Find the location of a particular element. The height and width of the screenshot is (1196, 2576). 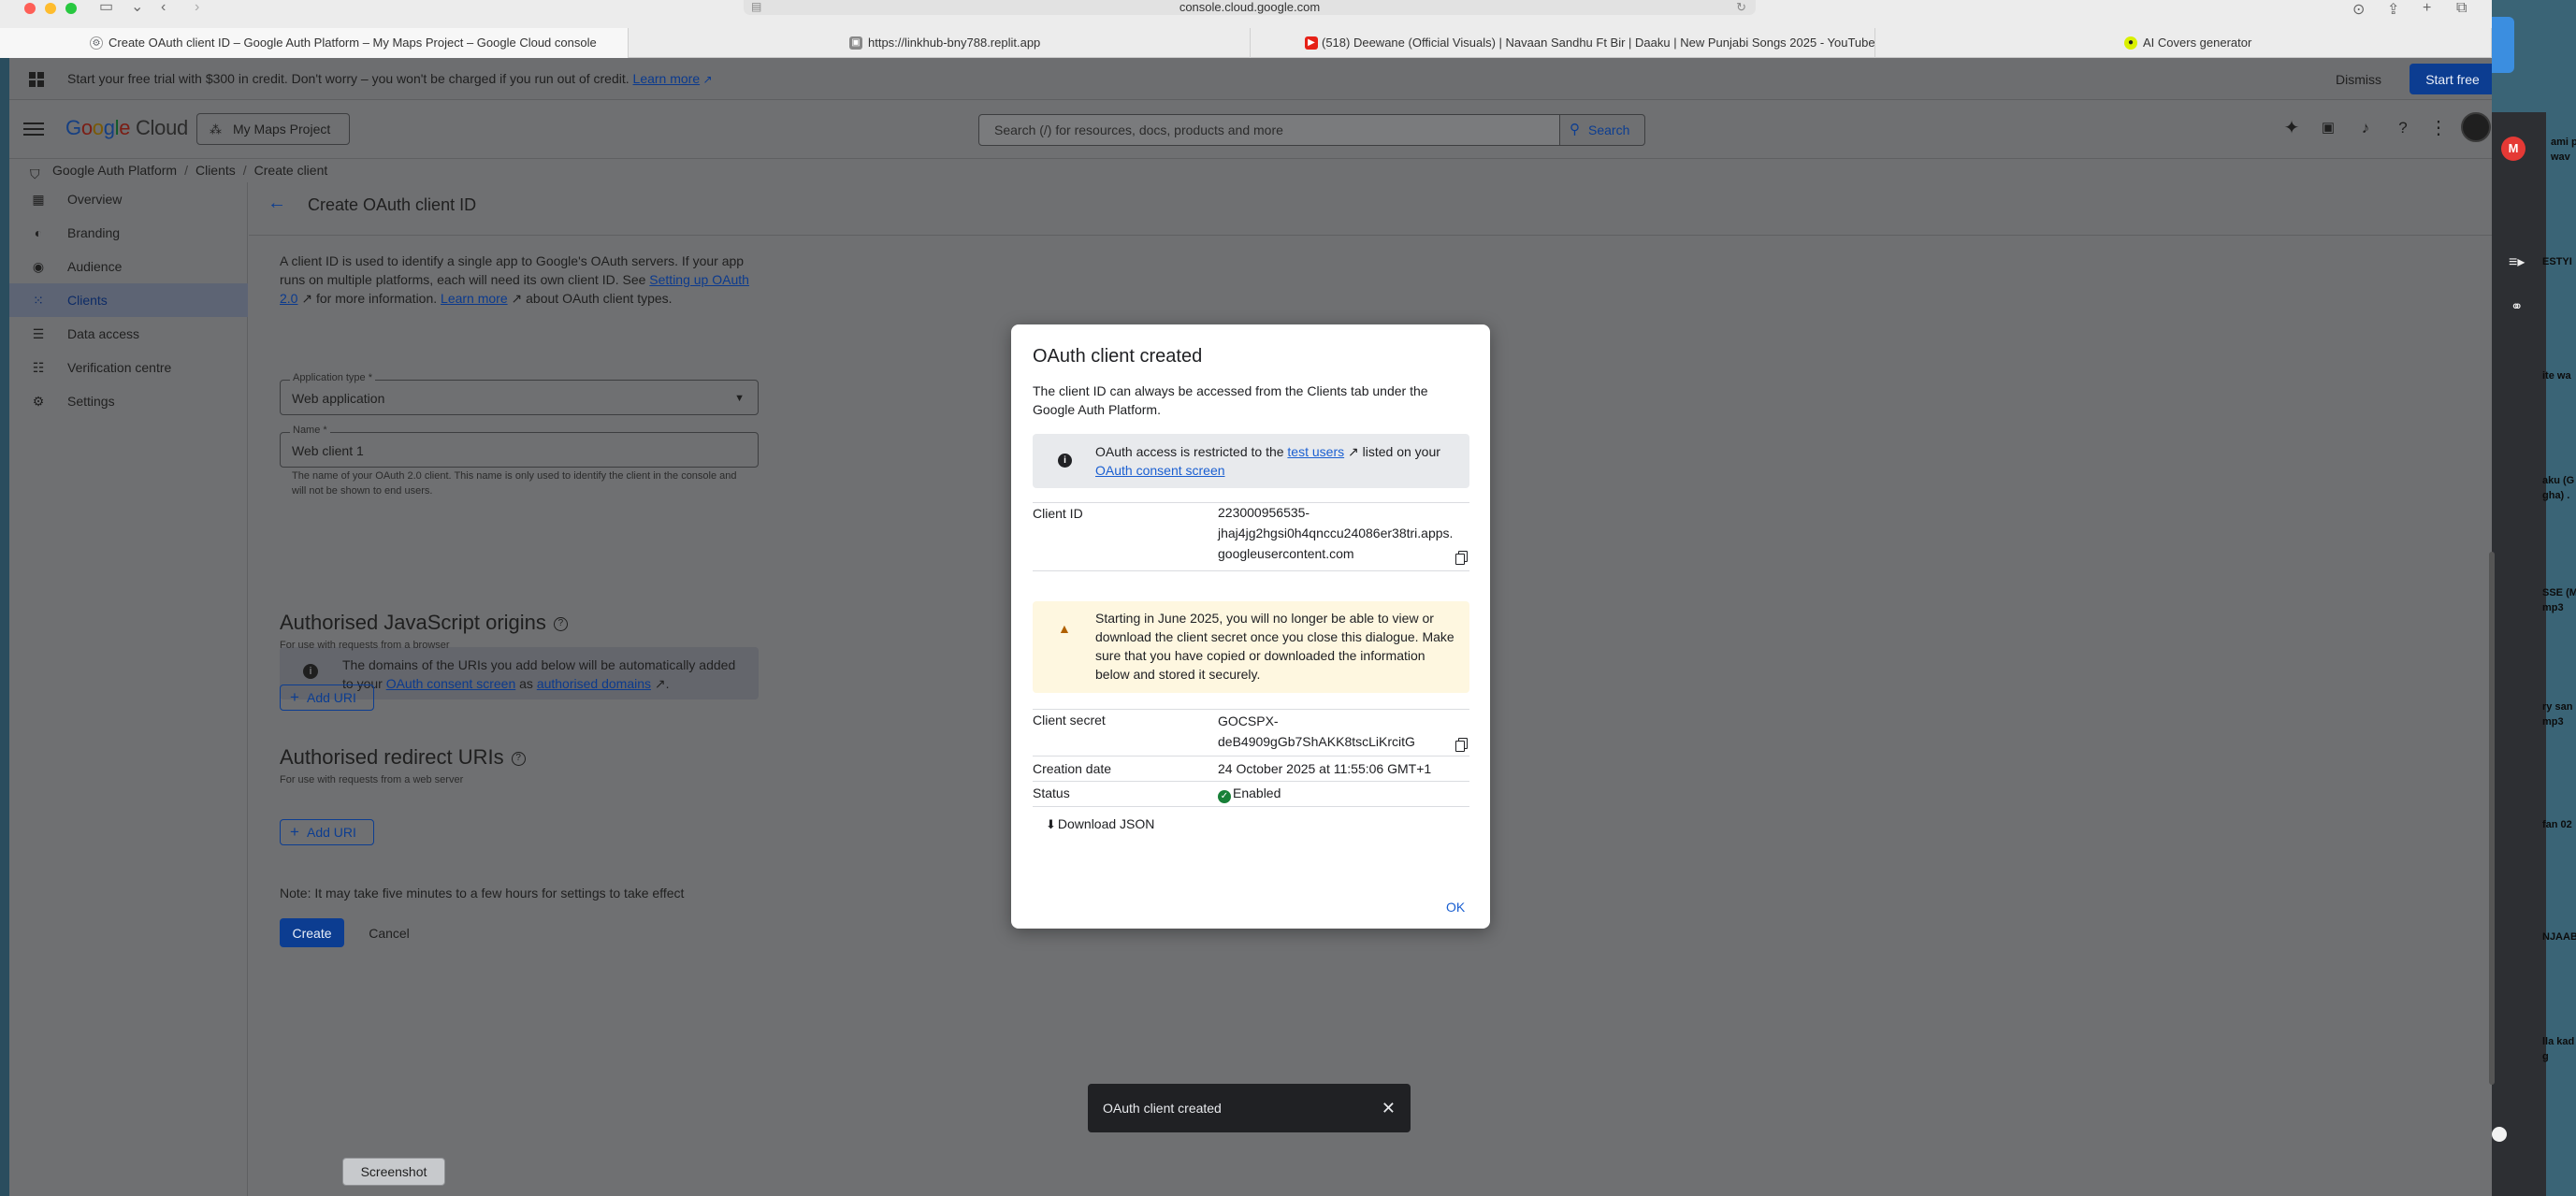

ok-button: OK is located at coordinates (1455, 907).